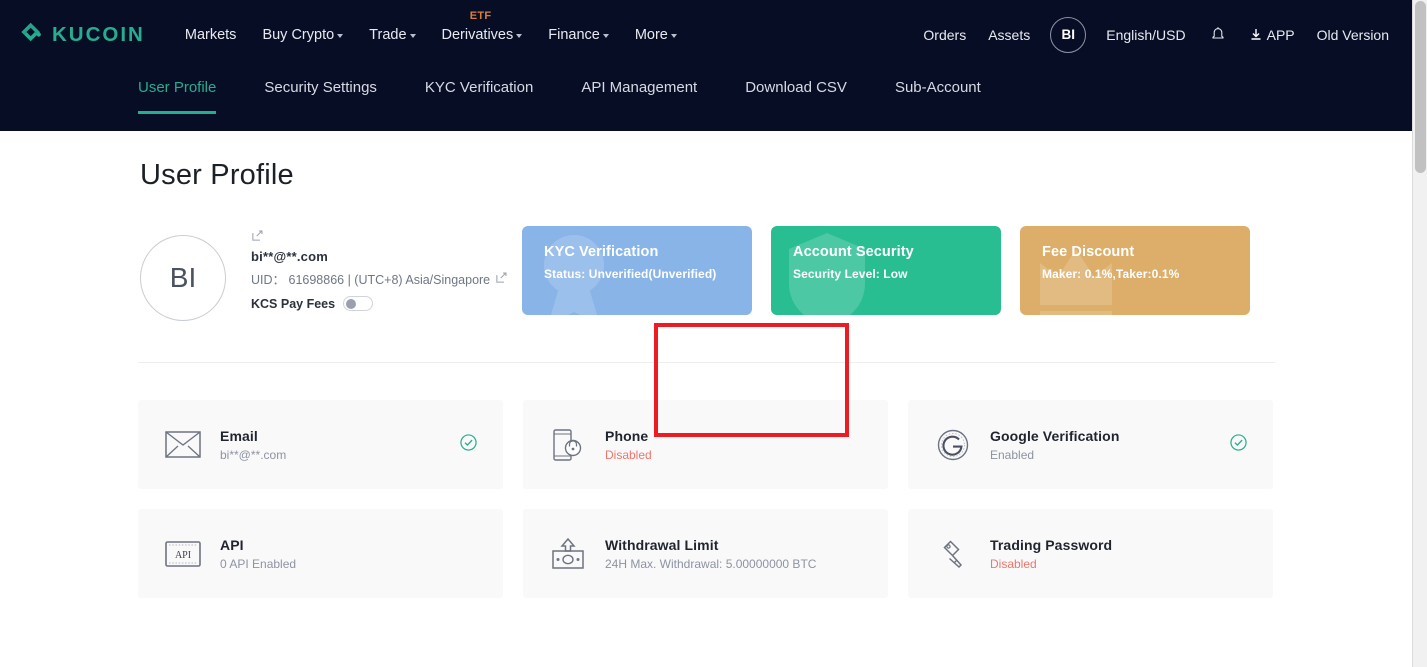 This screenshot has height=667, width=1427. Describe the element at coordinates (183, 278) in the screenshot. I see `profile-avatar: BI` at that location.